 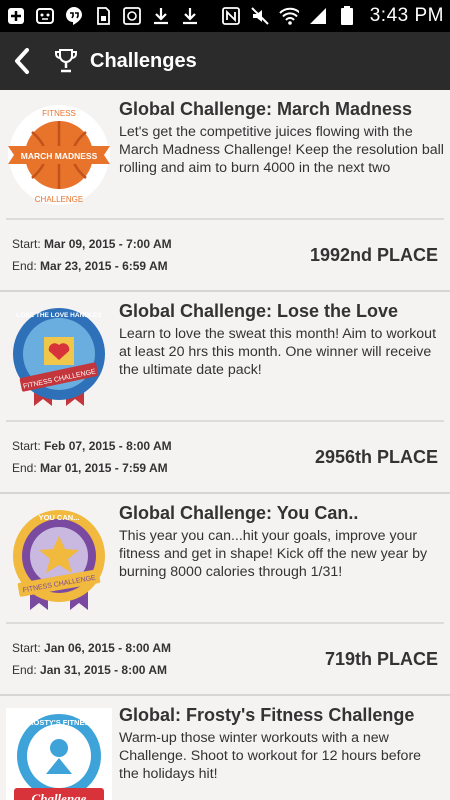 What do you see at coordinates (239, 513) in the screenshot?
I see `challenge-title: Global Challenge: You Can..` at bounding box center [239, 513].